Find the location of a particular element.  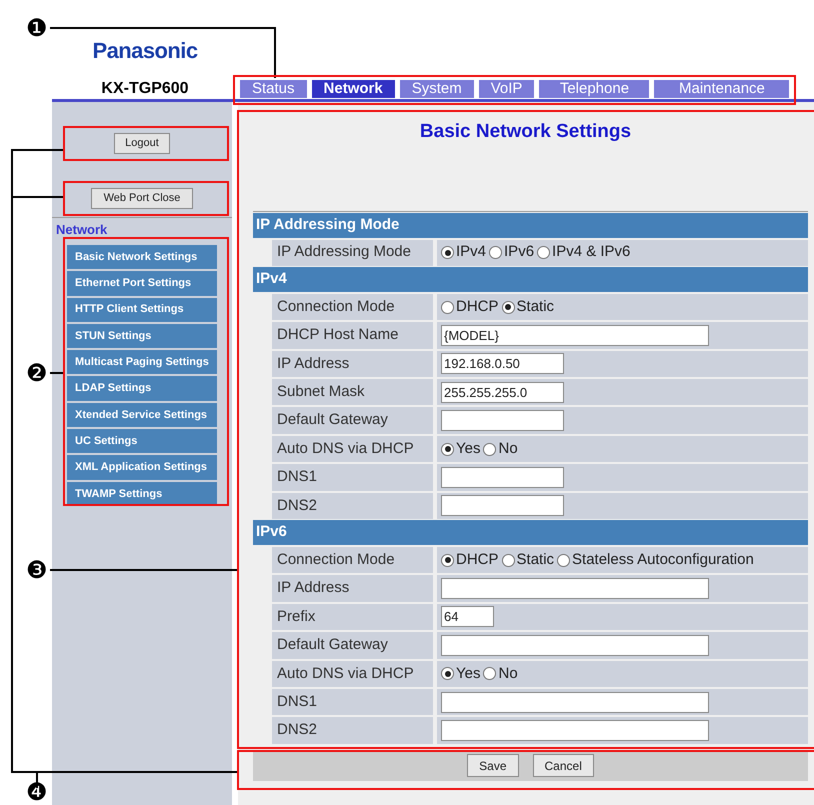

cancel-button: Cancel is located at coordinates (563, 766).